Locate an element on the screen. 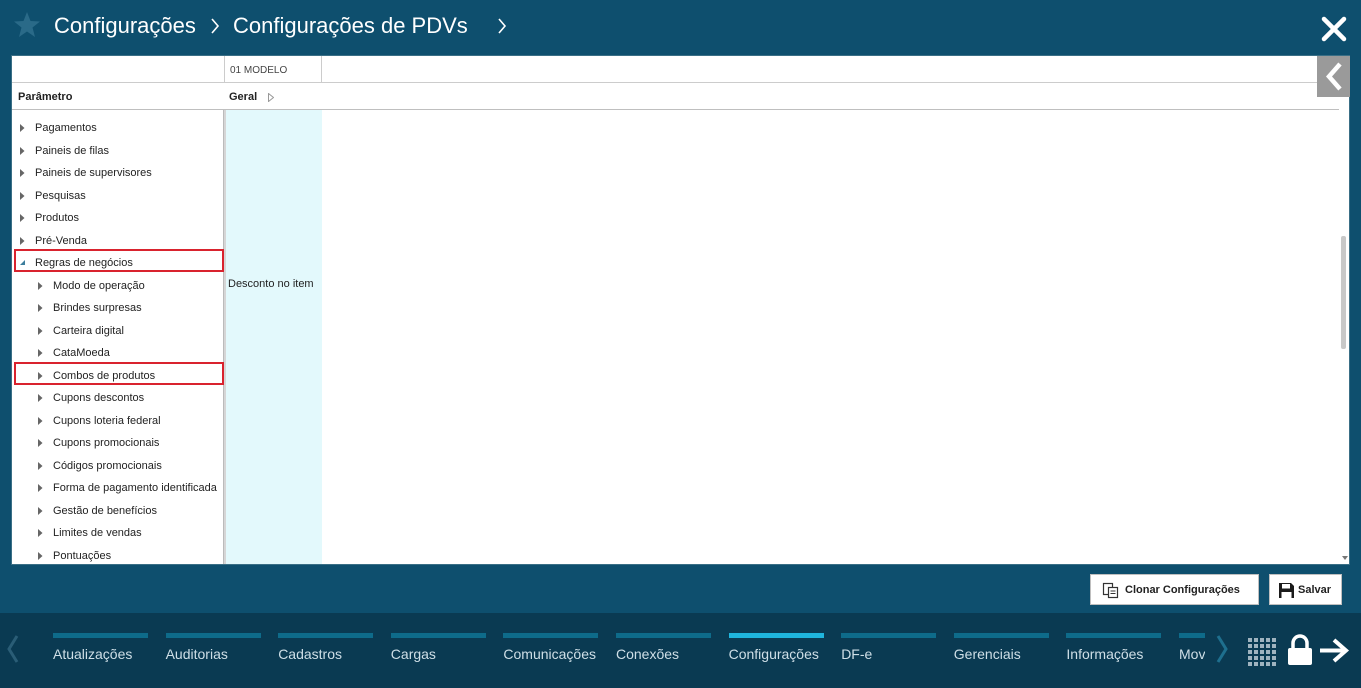 Image resolution: width=1361 pixels, height=688 pixels. tree-item-label: Cupons promocionais is located at coordinates (106, 443).